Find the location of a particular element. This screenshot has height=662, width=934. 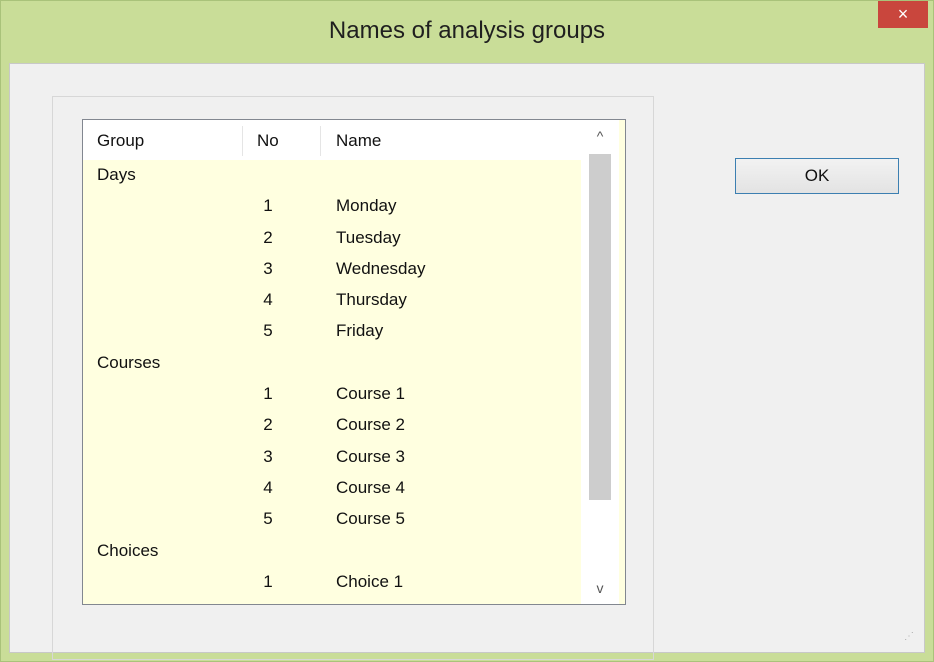

row-name-cell: Course 5 is located at coordinates (370, 519).